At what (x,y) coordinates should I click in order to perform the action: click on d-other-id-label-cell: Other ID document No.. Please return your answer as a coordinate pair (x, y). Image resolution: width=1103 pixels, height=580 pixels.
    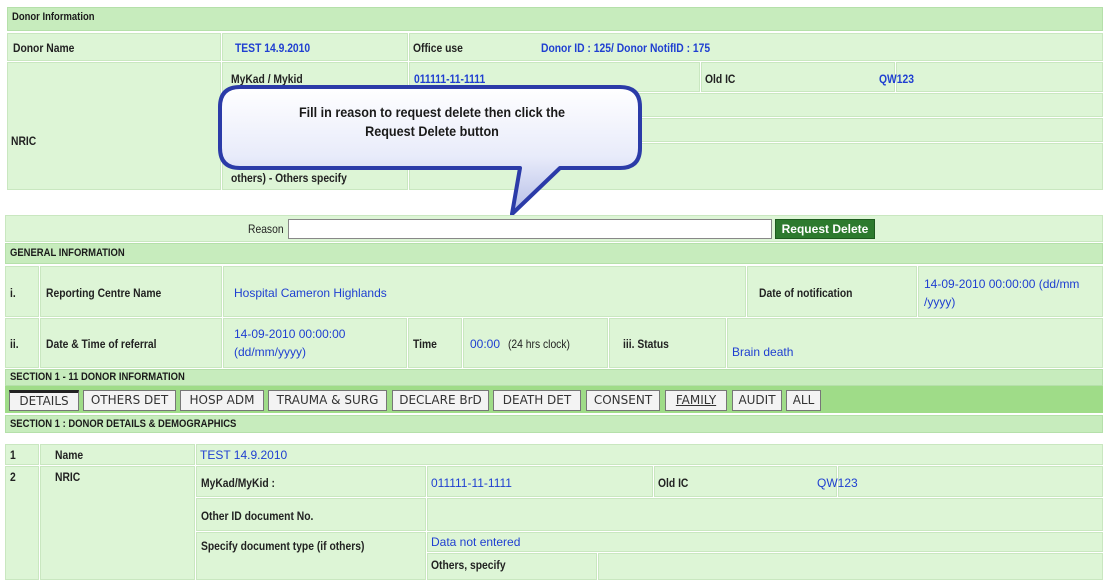
    Looking at the image, I should click on (311, 514).